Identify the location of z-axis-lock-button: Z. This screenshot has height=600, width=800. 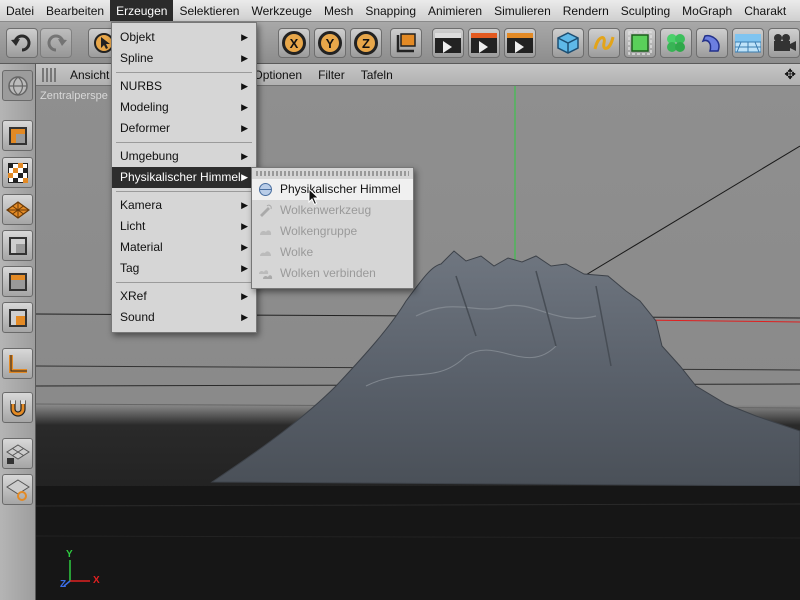
(366, 43).